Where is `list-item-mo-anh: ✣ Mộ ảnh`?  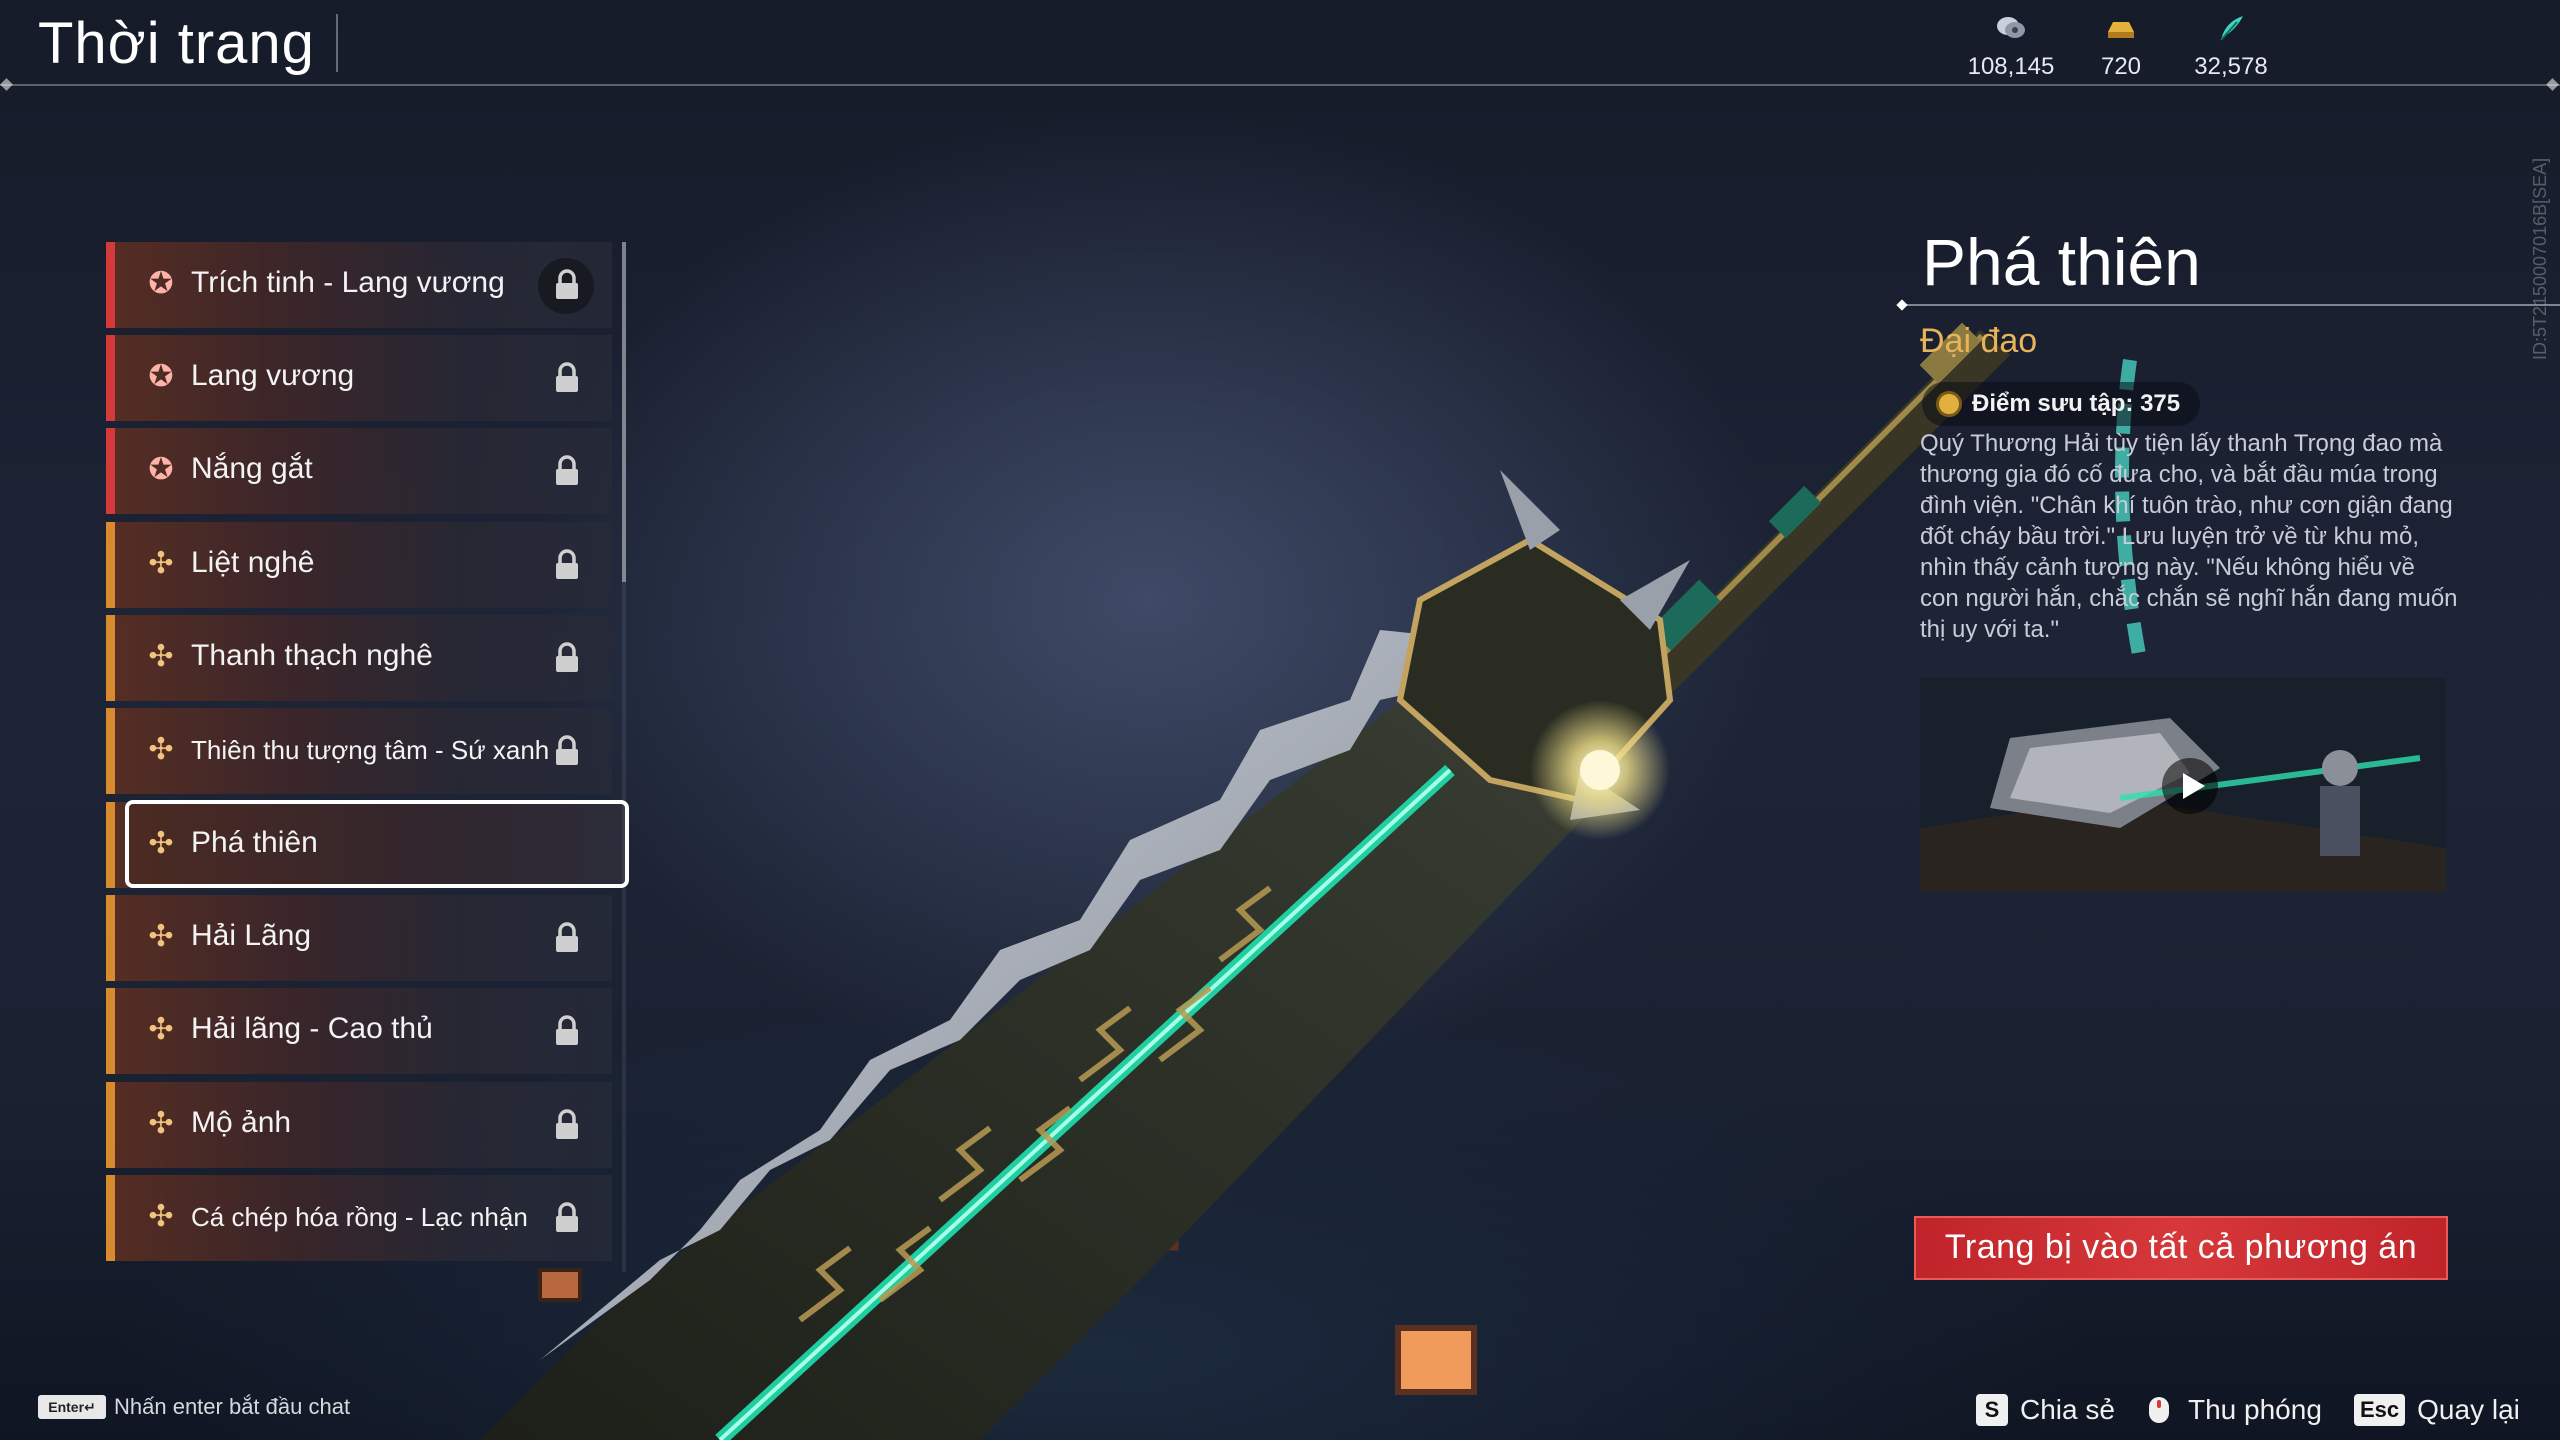 list-item-mo-anh: ✣ Mộ ảnh is located at coordinates (359, 1125).